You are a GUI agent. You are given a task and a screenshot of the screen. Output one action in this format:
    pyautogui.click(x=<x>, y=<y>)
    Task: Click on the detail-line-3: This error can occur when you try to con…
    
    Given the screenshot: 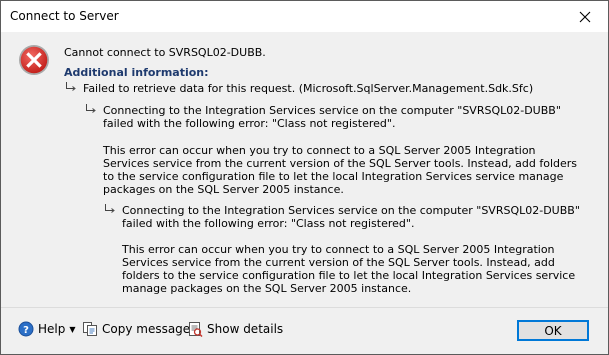 What is the action you would take?
    pyautogui.click(x=340, y=170)
    